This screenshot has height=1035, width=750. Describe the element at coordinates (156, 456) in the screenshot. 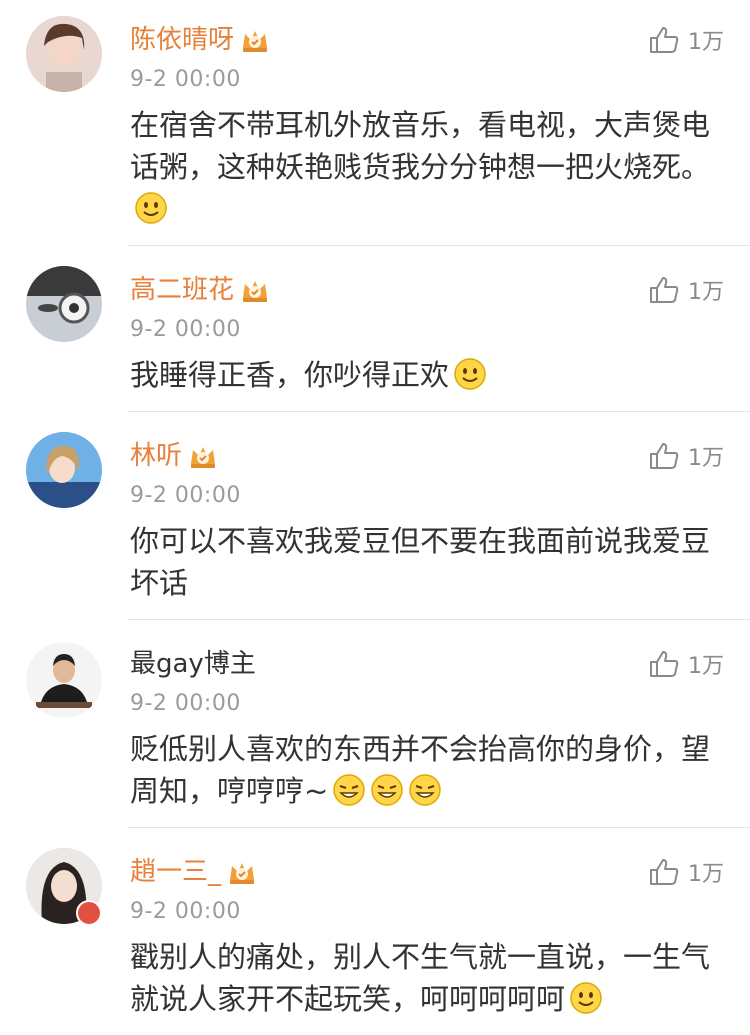

I see `username: 林听` at that location.